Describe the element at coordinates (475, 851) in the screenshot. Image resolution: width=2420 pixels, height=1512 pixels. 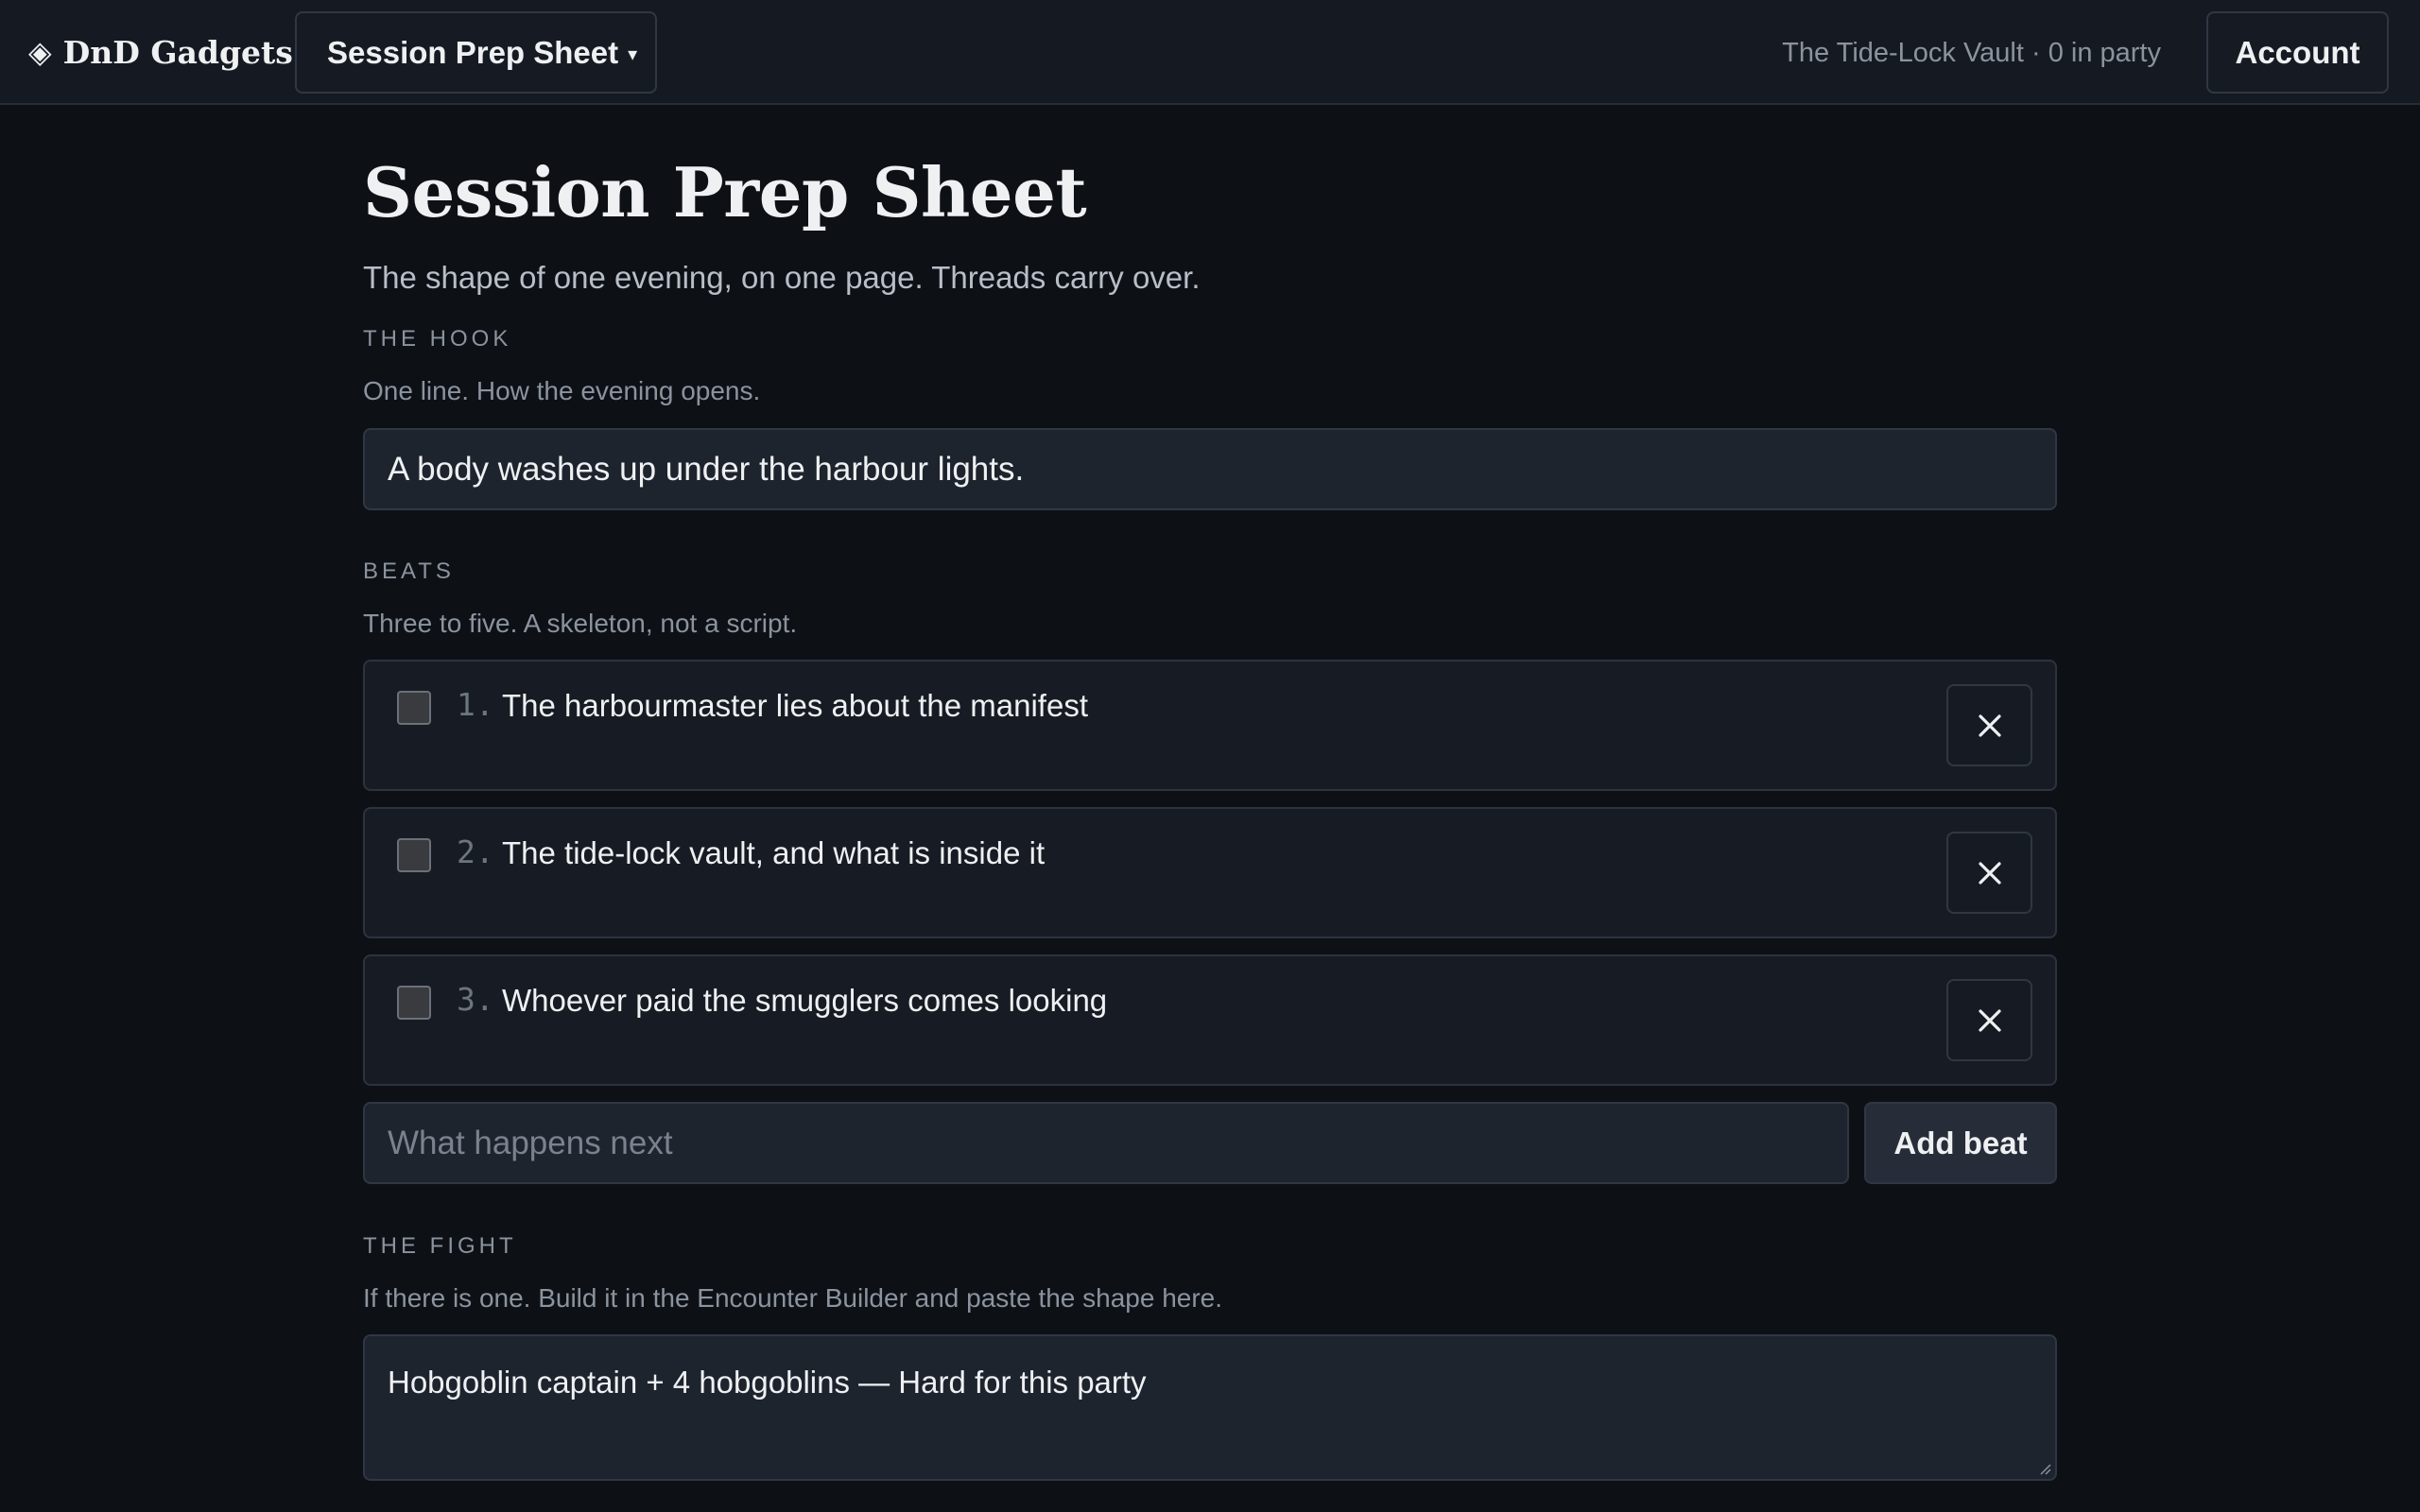
I see `beat-number: 2.` at that location.